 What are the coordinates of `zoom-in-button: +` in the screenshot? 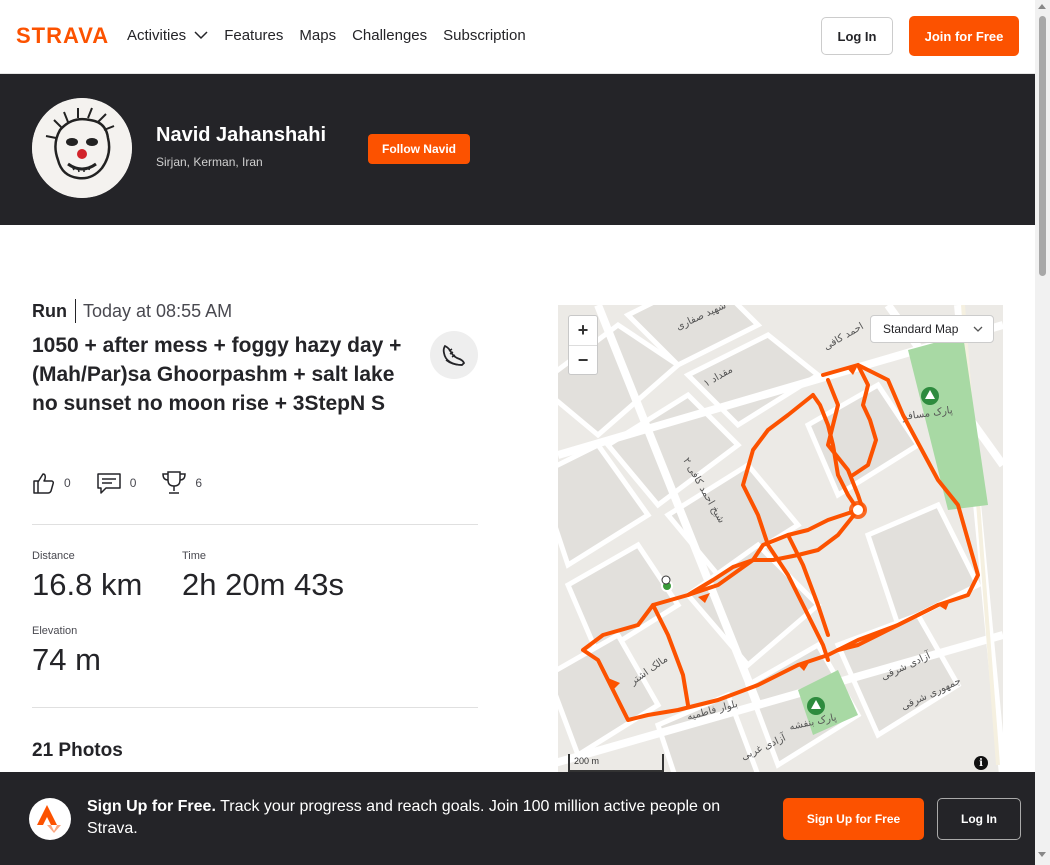 It's located at (583, 330).